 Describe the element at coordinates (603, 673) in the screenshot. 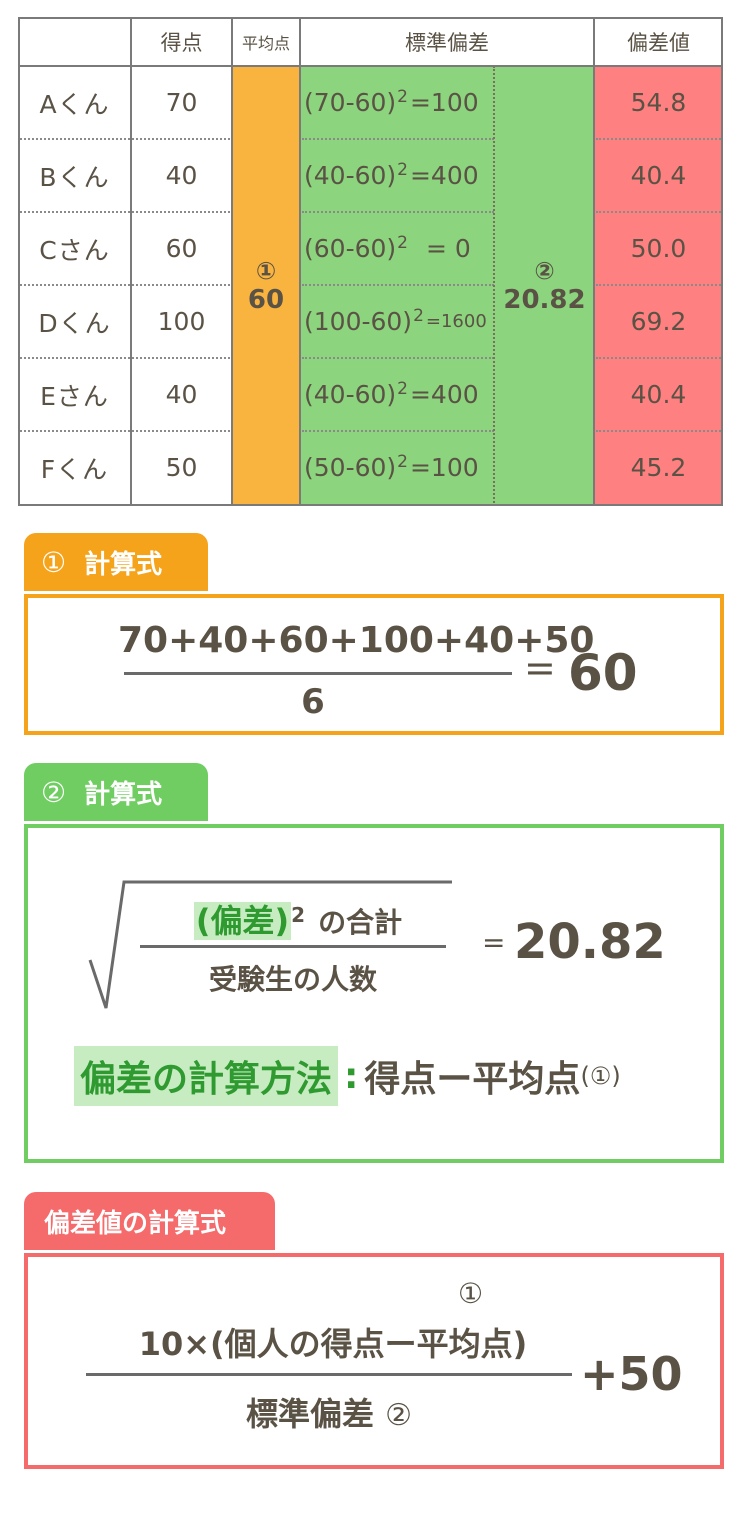

I see `section1-result: 60` at that location.